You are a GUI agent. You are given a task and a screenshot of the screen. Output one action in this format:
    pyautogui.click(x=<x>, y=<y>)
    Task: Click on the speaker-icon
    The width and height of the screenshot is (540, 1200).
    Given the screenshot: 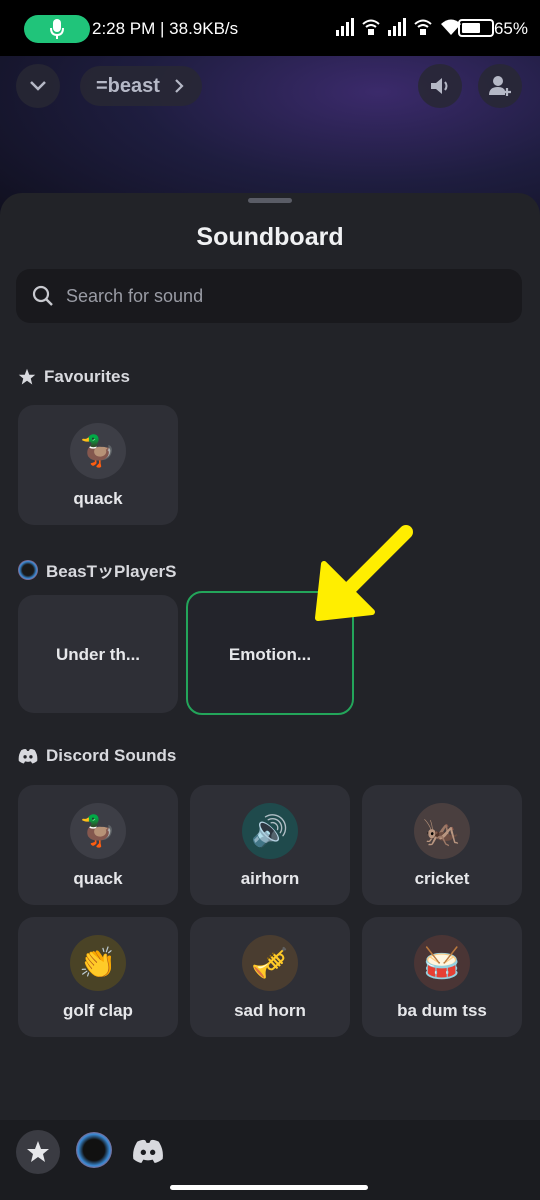 What is the action you would take?
    pyautogui.click(x=439, y=86)
    